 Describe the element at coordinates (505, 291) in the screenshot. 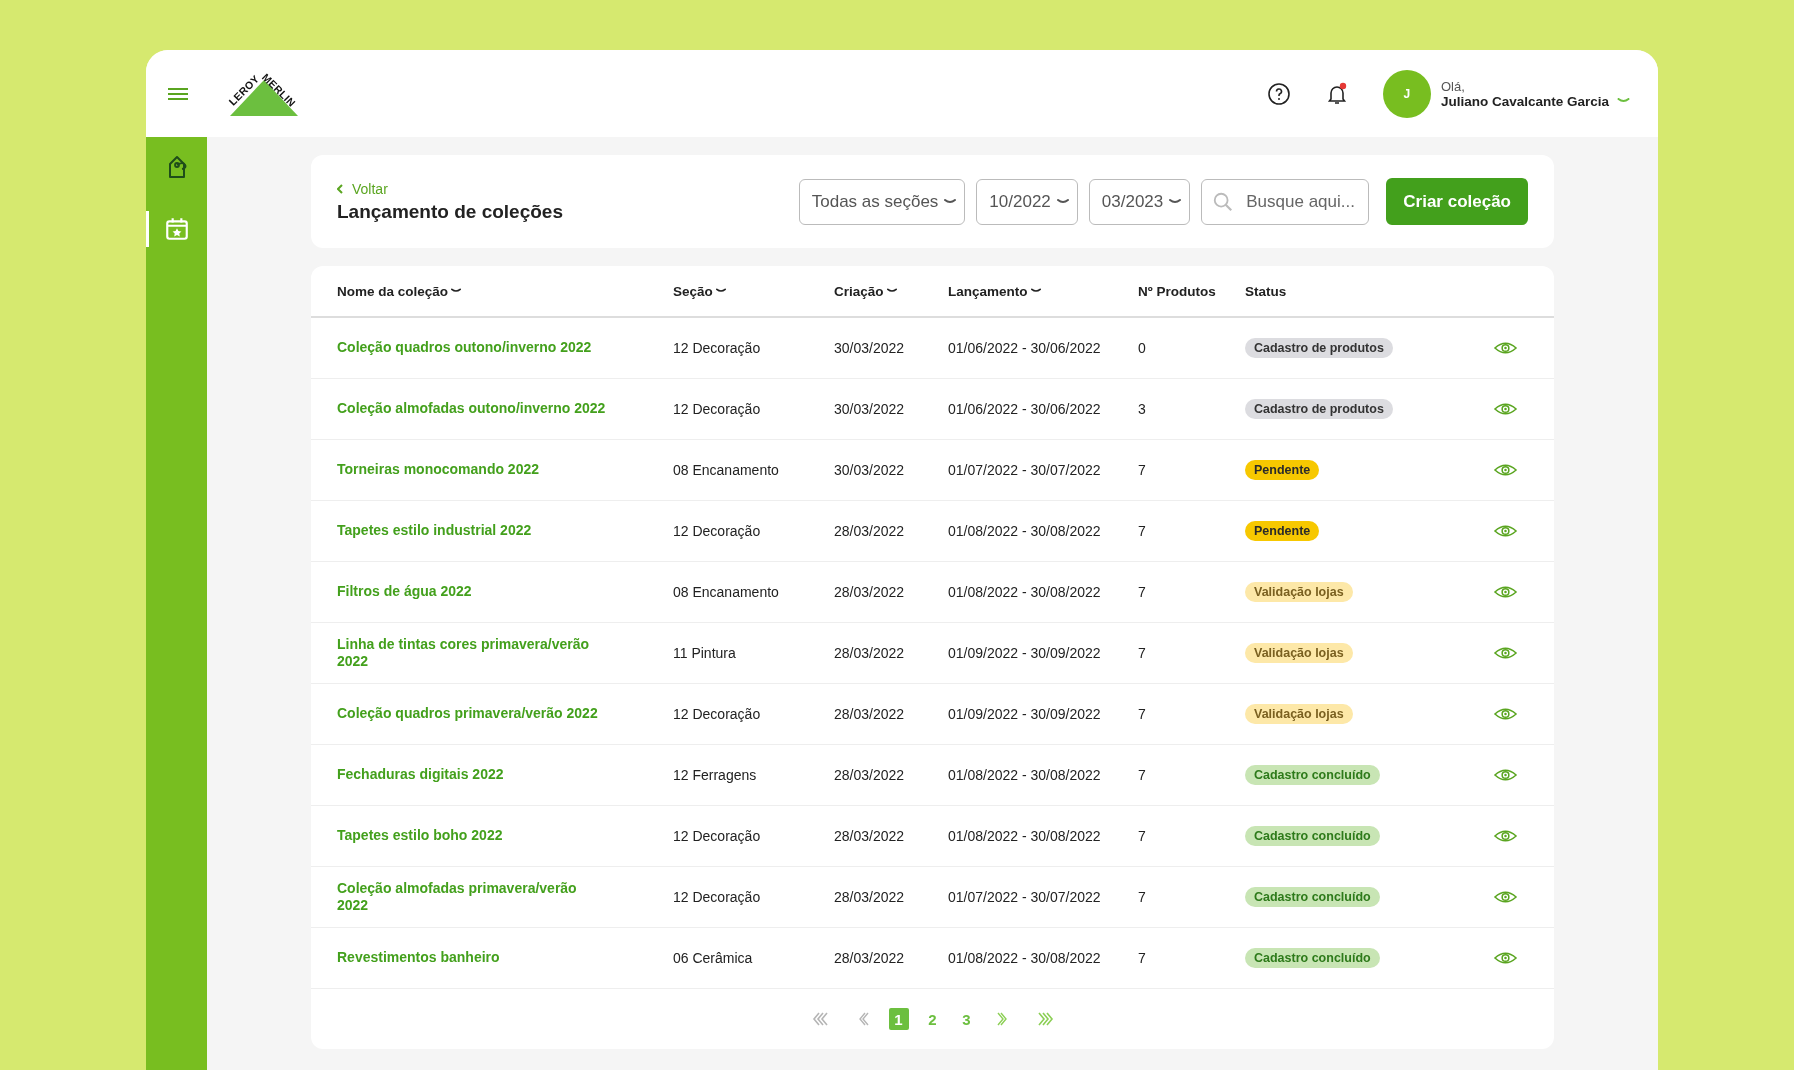

I see `column-header: Nome da coleção` at that location.